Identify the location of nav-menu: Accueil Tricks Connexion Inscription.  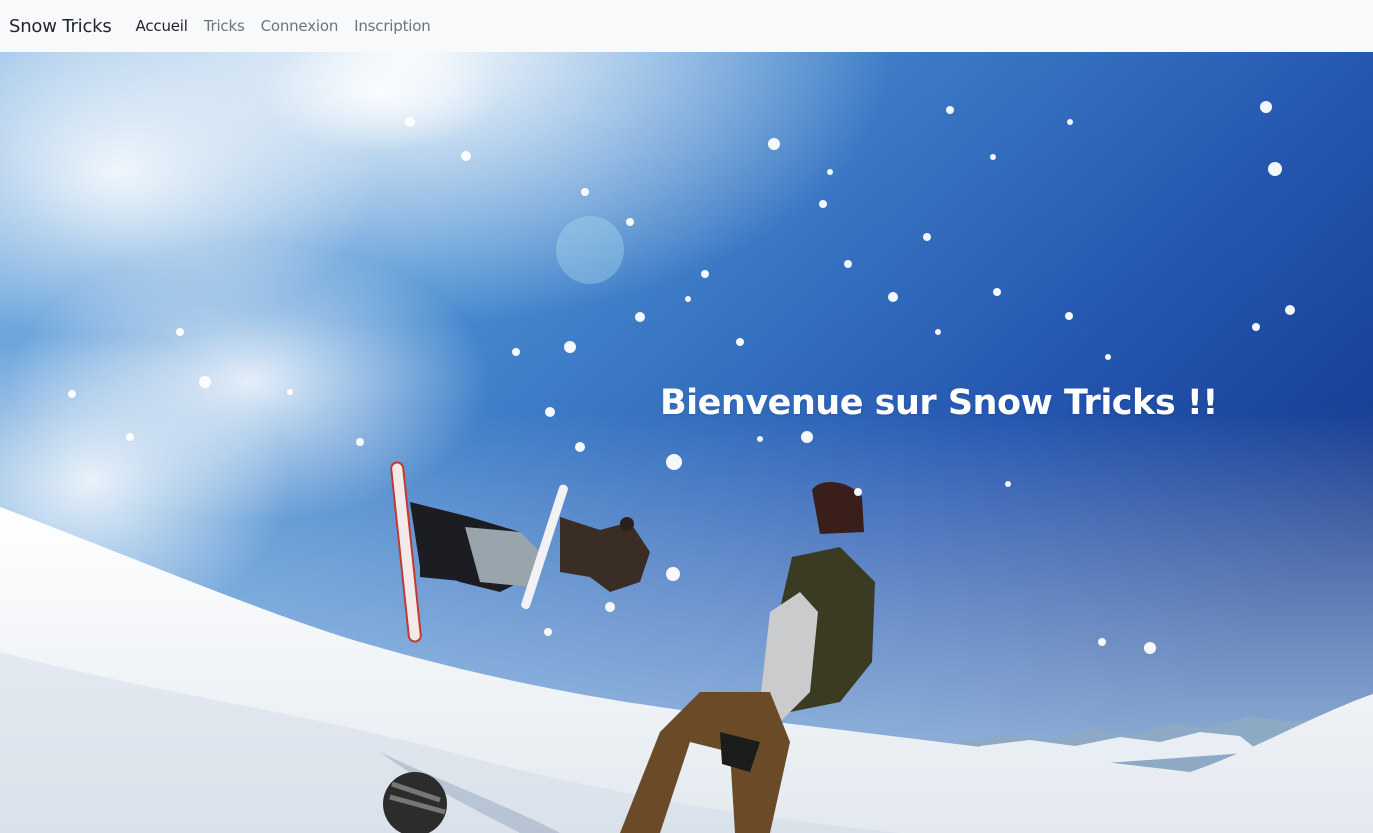
(291, 26).